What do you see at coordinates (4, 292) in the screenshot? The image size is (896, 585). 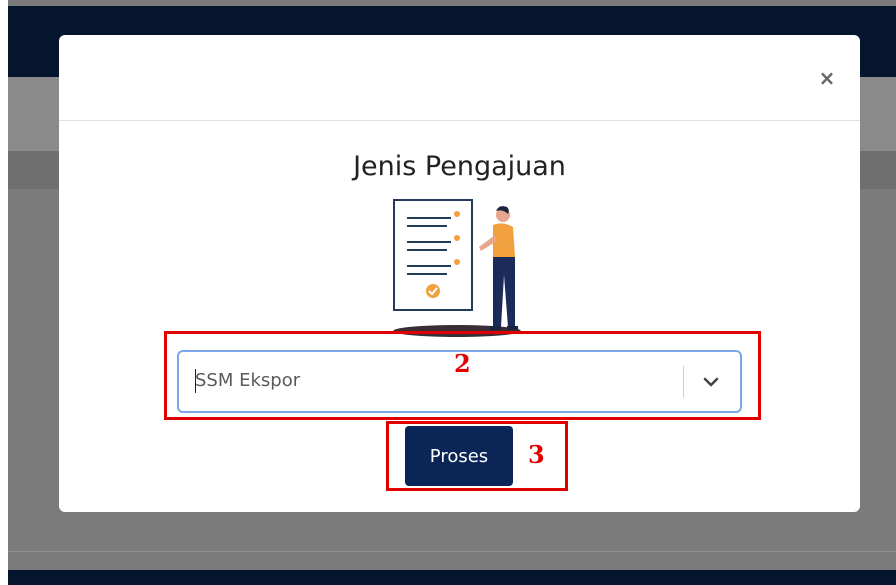 I see `page-left-strip` at bounding box center [4, 292].